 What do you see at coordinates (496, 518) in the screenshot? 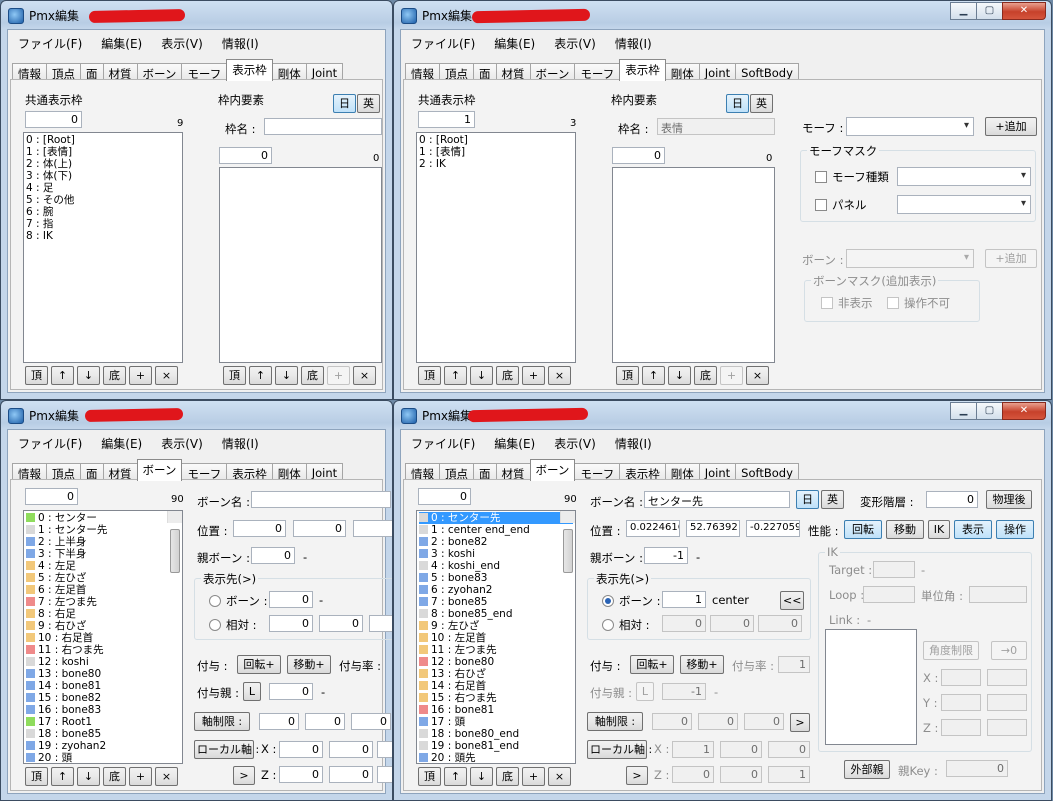
I see `list-item: 0 : センター先` at bounding box center [496, 518].